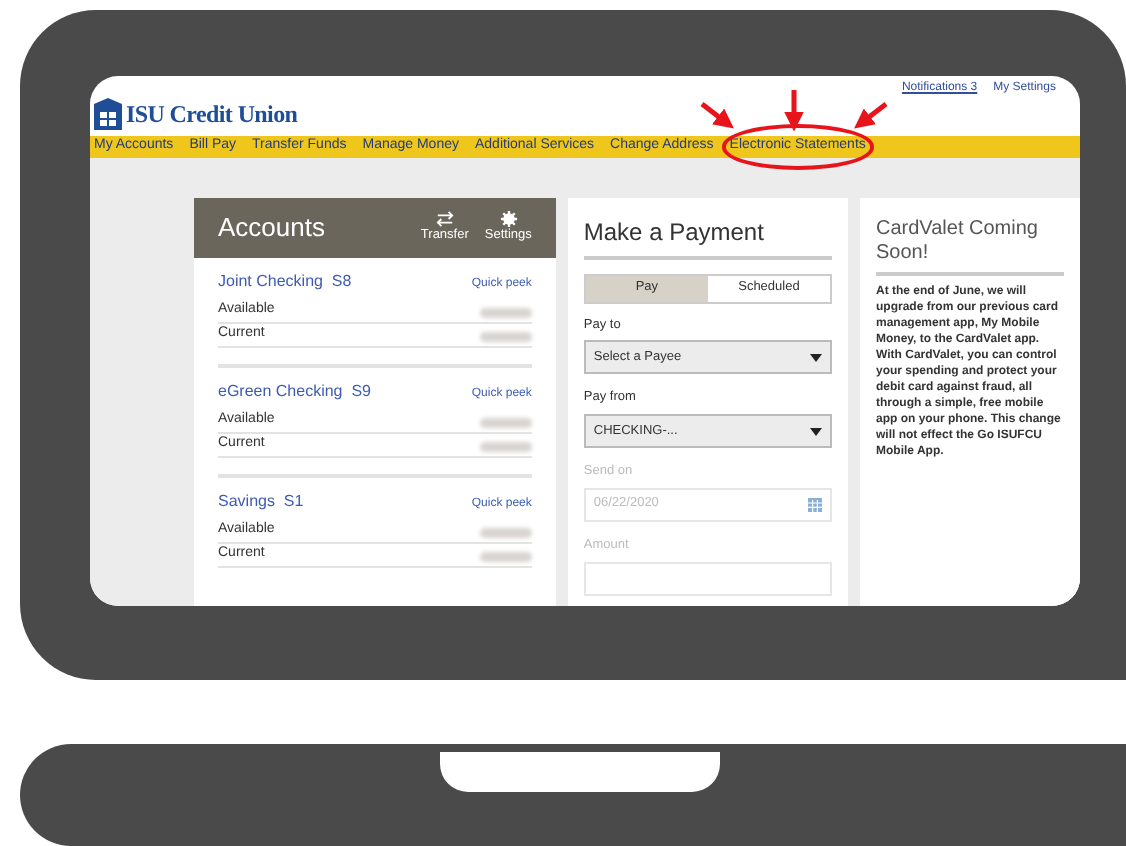 This screenshot has width=1126, height=846. Describe the element at coordinates (294, 391) in the screenshot. I see `account-name: eGreen Checking S9` at that location.